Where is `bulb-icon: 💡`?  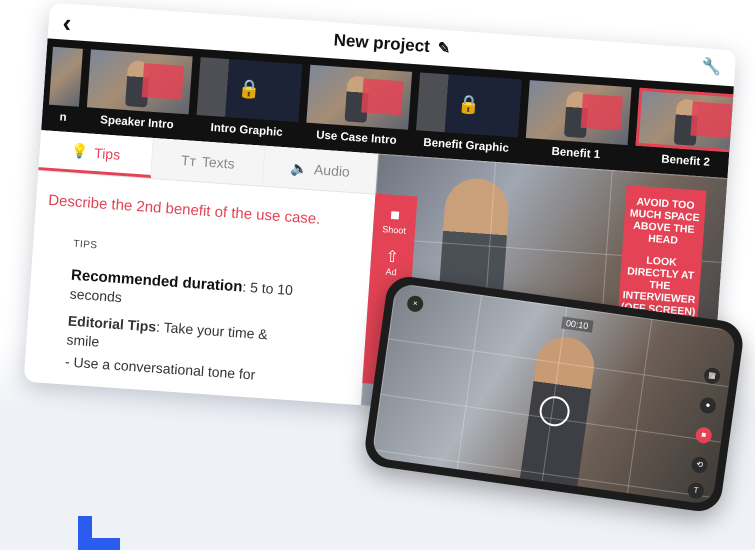
bulb-icon: 💡 is located at coordinates (79, 151).